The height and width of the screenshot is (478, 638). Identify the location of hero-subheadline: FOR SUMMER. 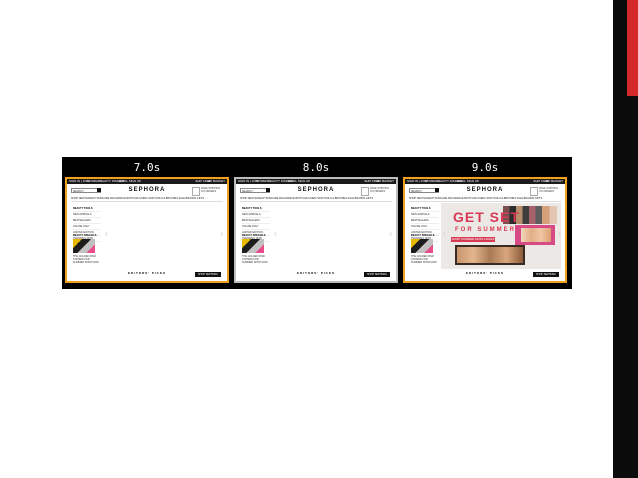
(485, 230).